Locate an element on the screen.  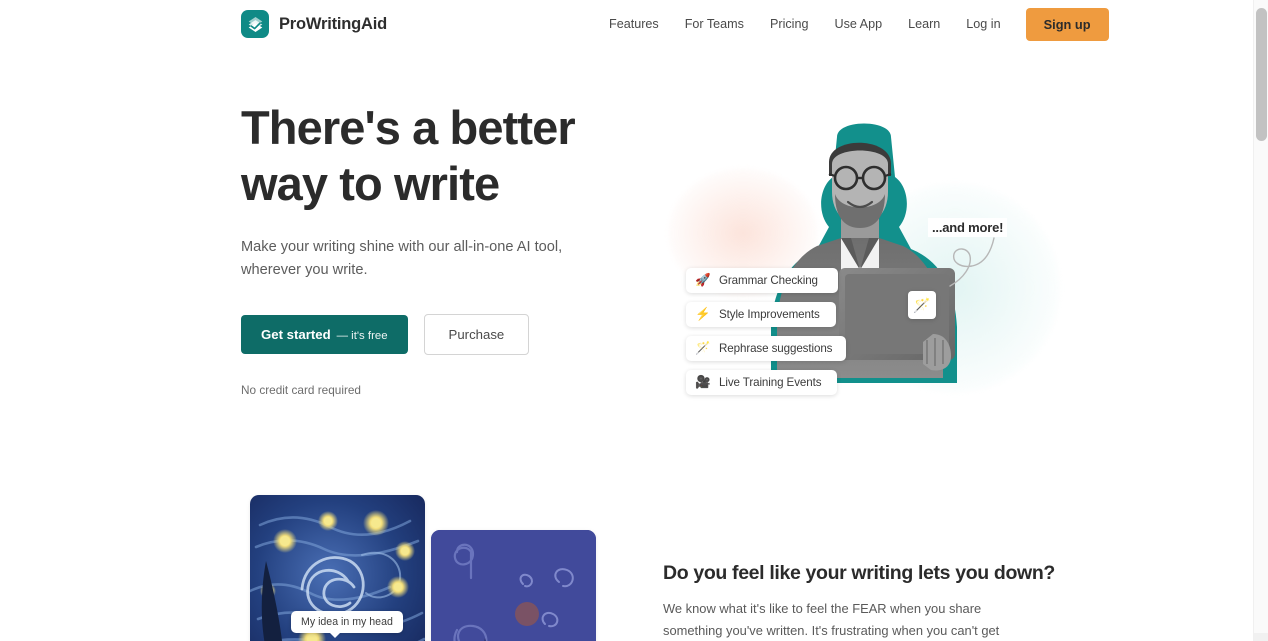
hero-title-line-2: way to write is located at coordinates (370, 184).